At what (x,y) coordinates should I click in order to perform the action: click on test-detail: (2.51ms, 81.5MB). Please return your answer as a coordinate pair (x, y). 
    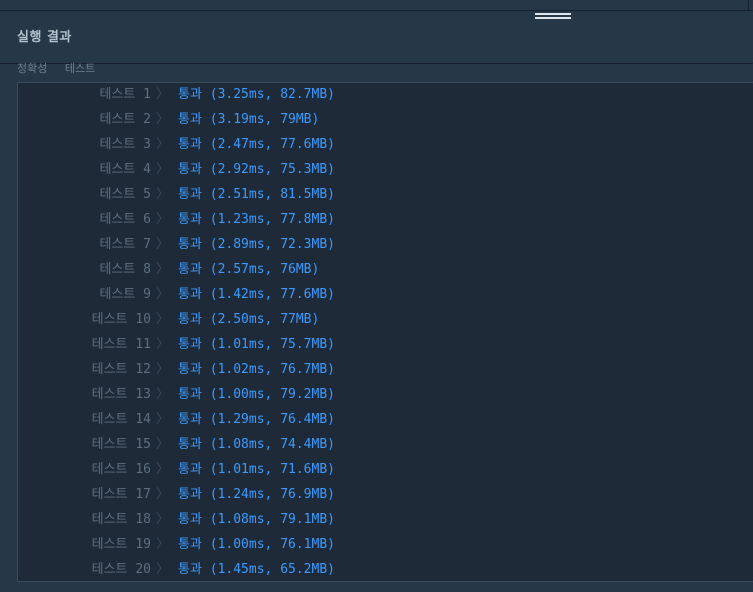
    Looking at the image, I should click on (272, 194).